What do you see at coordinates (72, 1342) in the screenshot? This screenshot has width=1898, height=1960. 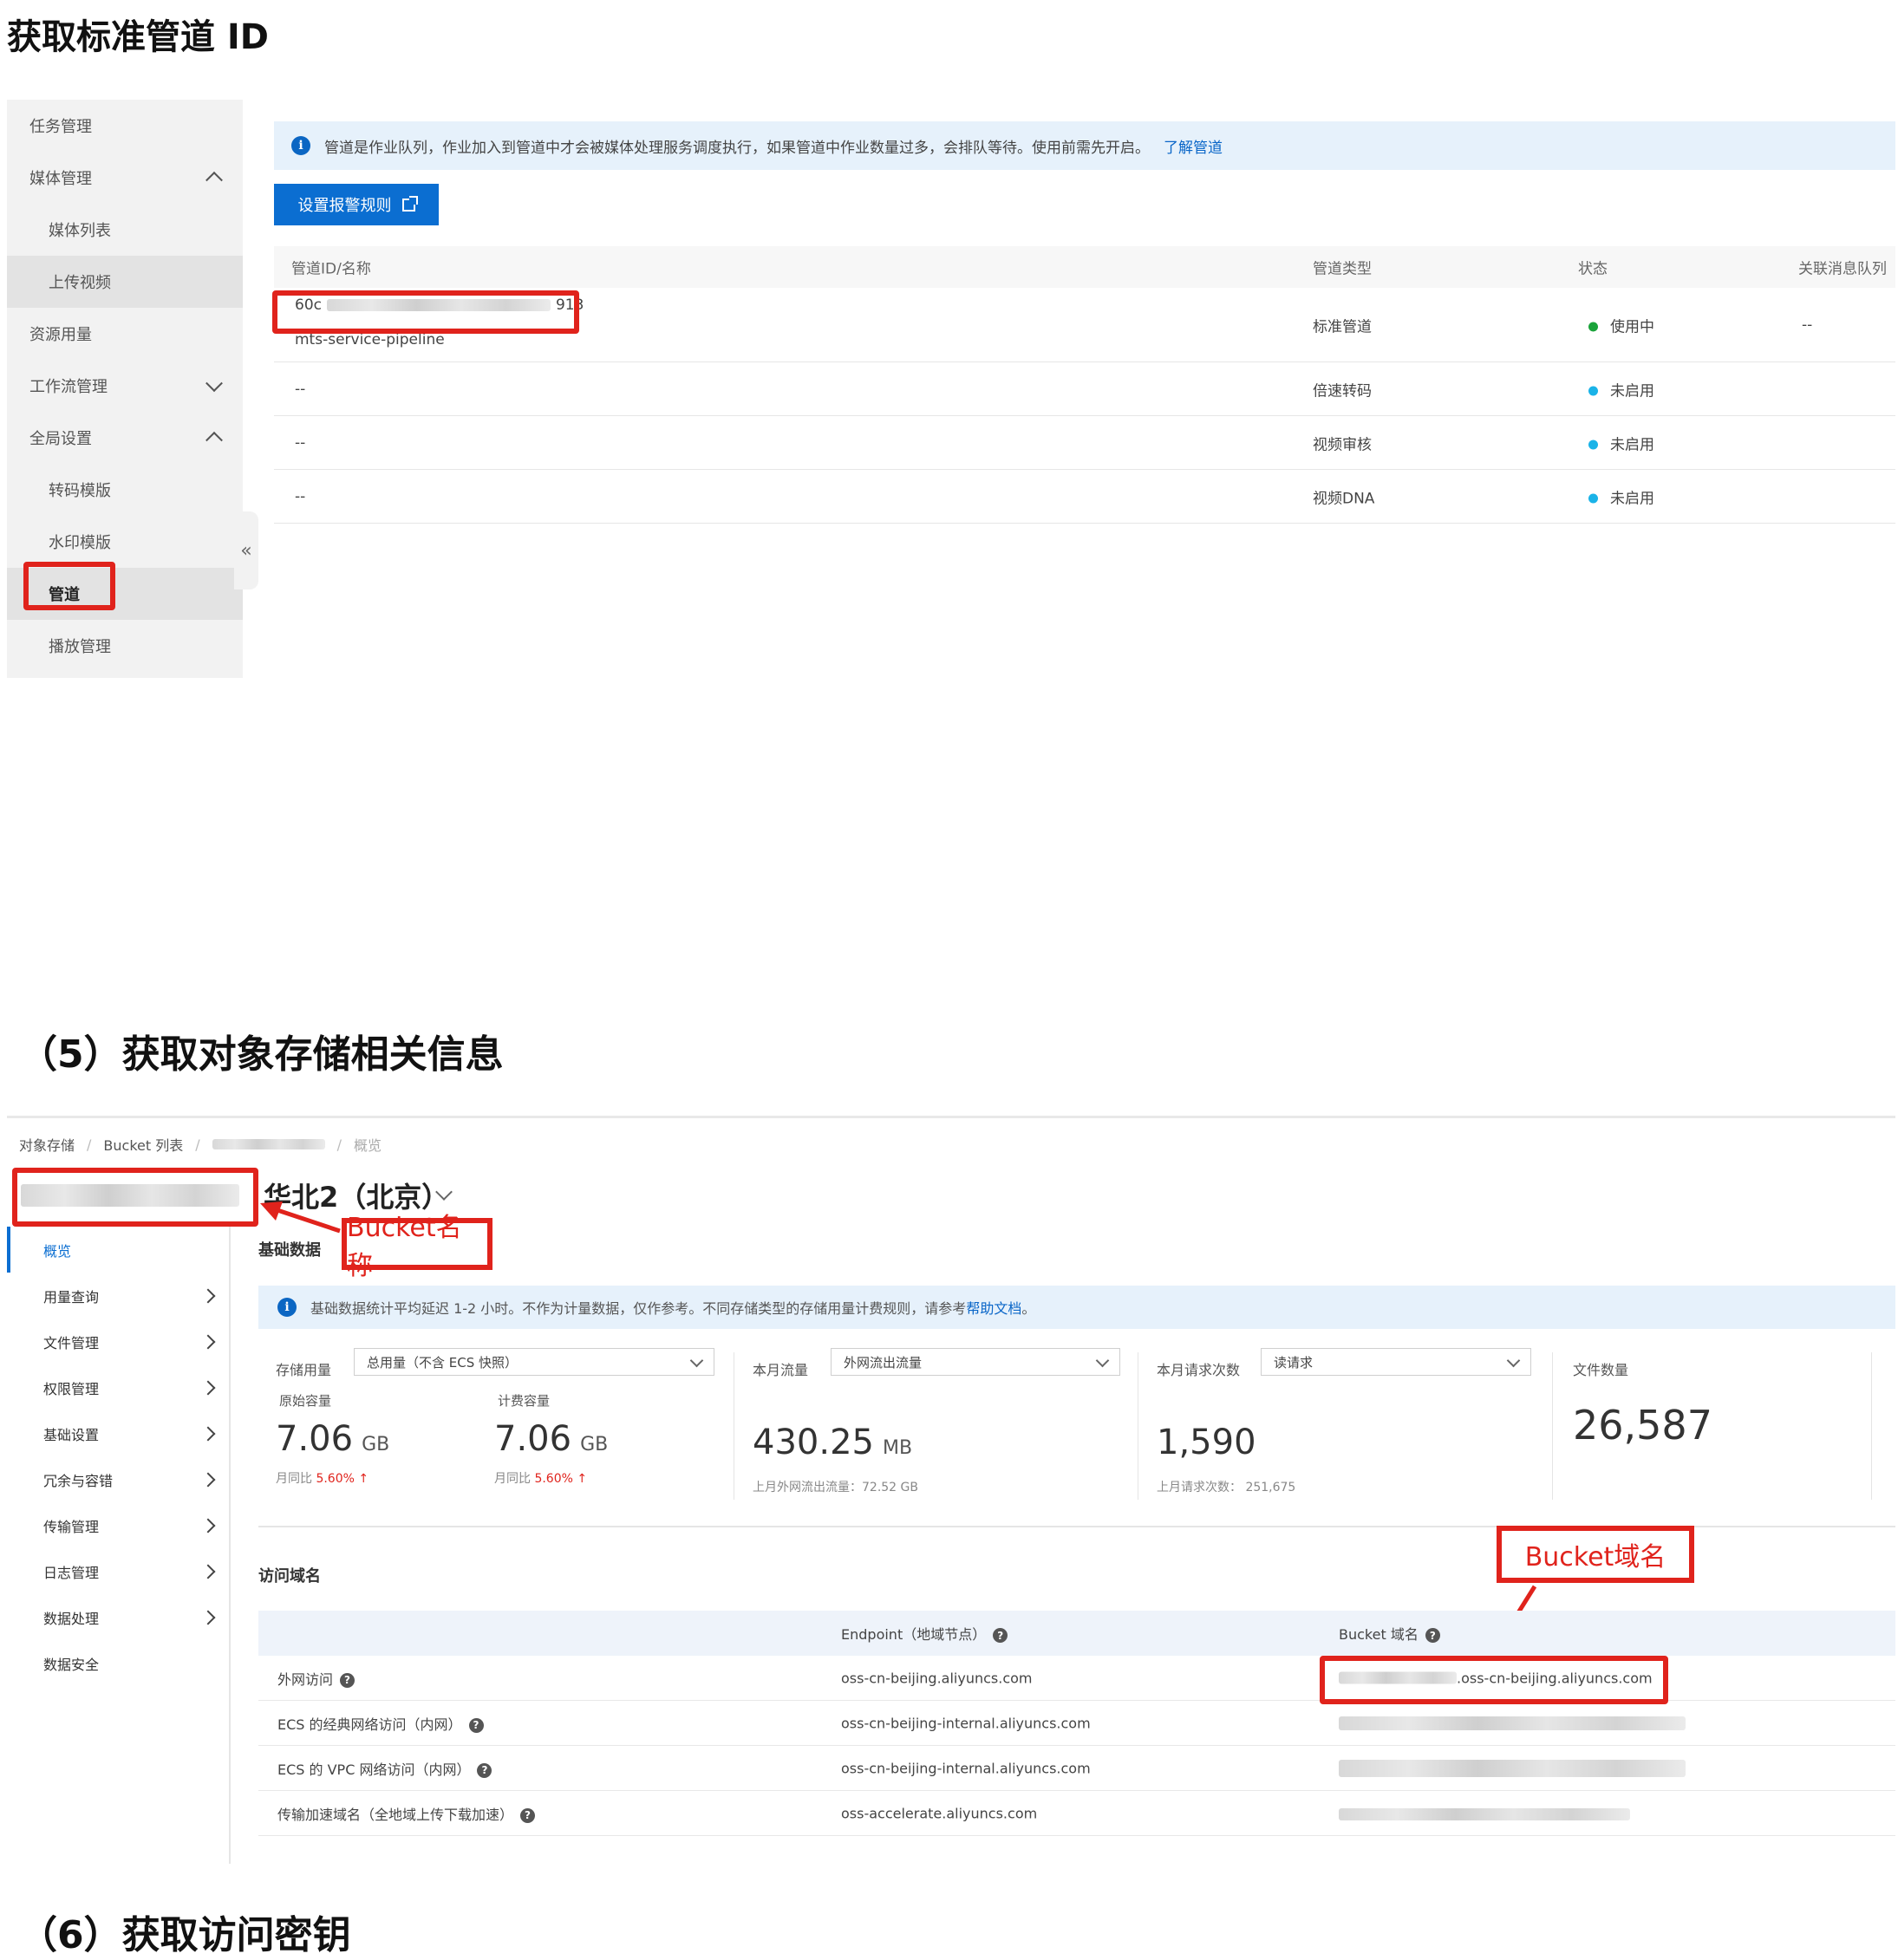 I see `sidebar-item-label: 文件管理` at bounding box center [72, 1342].